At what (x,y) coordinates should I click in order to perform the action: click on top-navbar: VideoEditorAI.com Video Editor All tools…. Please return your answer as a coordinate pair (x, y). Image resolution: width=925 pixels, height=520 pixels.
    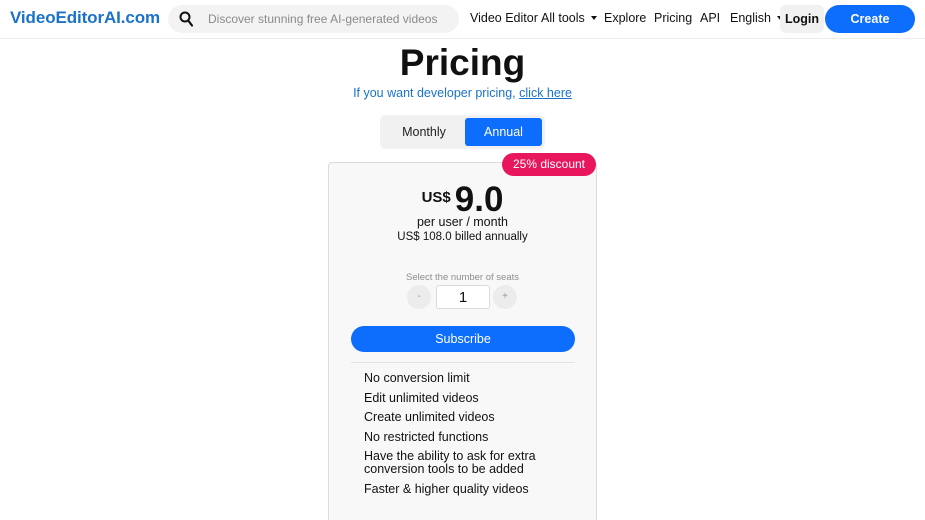
    Looking at the image, I should click on (462, 27).